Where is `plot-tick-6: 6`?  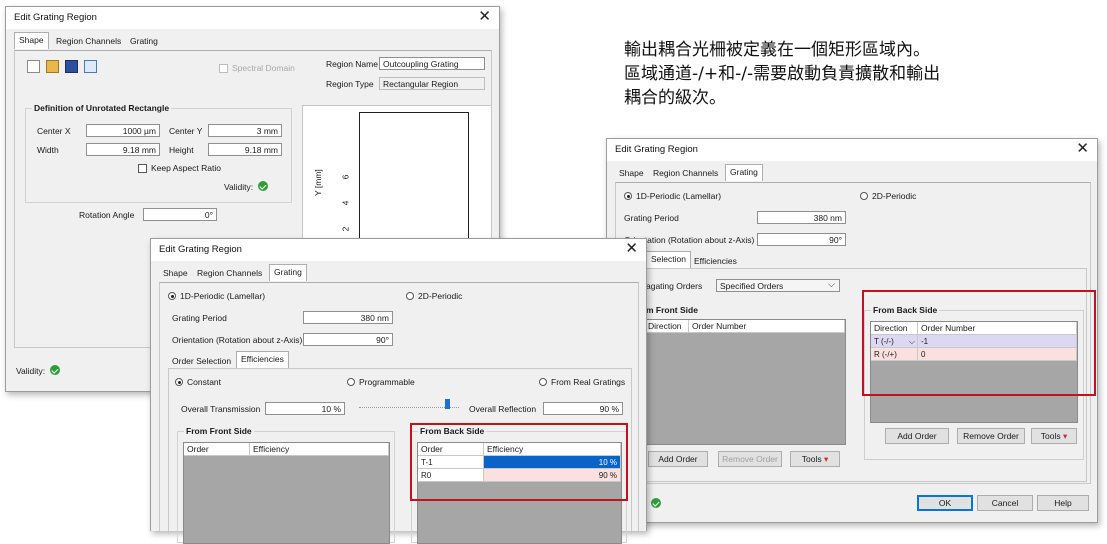
plot-tick-6: 6 is located at coordinates (345, 177).